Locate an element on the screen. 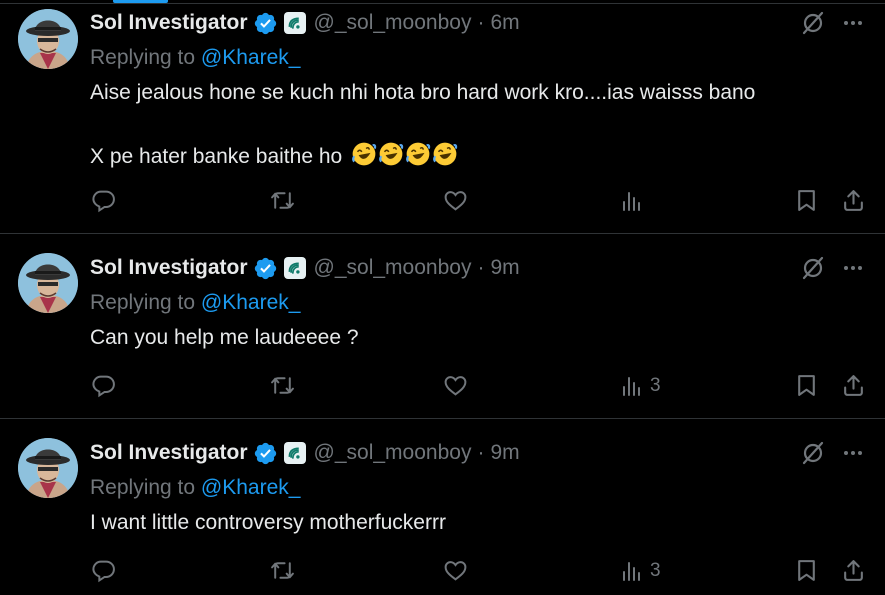  tweet-text-line: I want little controversy motherfuckerrr is located at coordinates (268, 522).